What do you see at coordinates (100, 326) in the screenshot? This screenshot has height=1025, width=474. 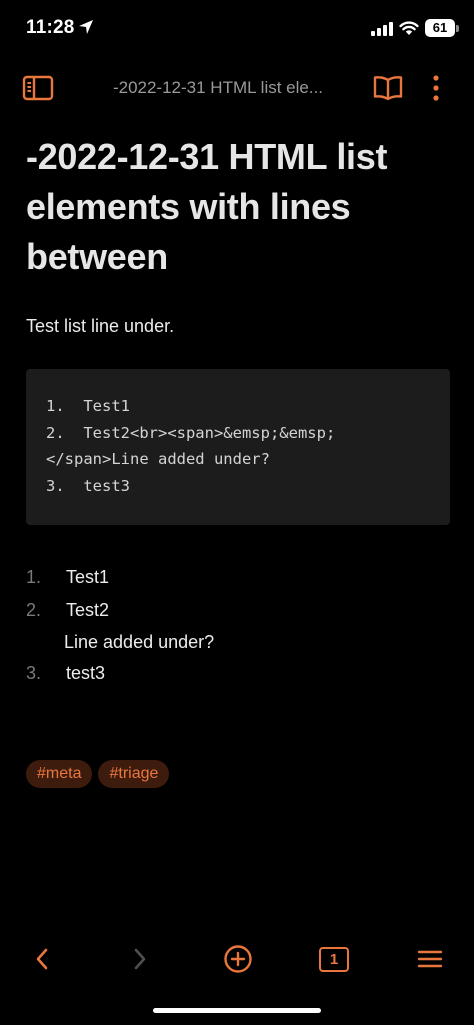 I see `note-paragraph: Test list line under.` at bounding box center [100, 326].